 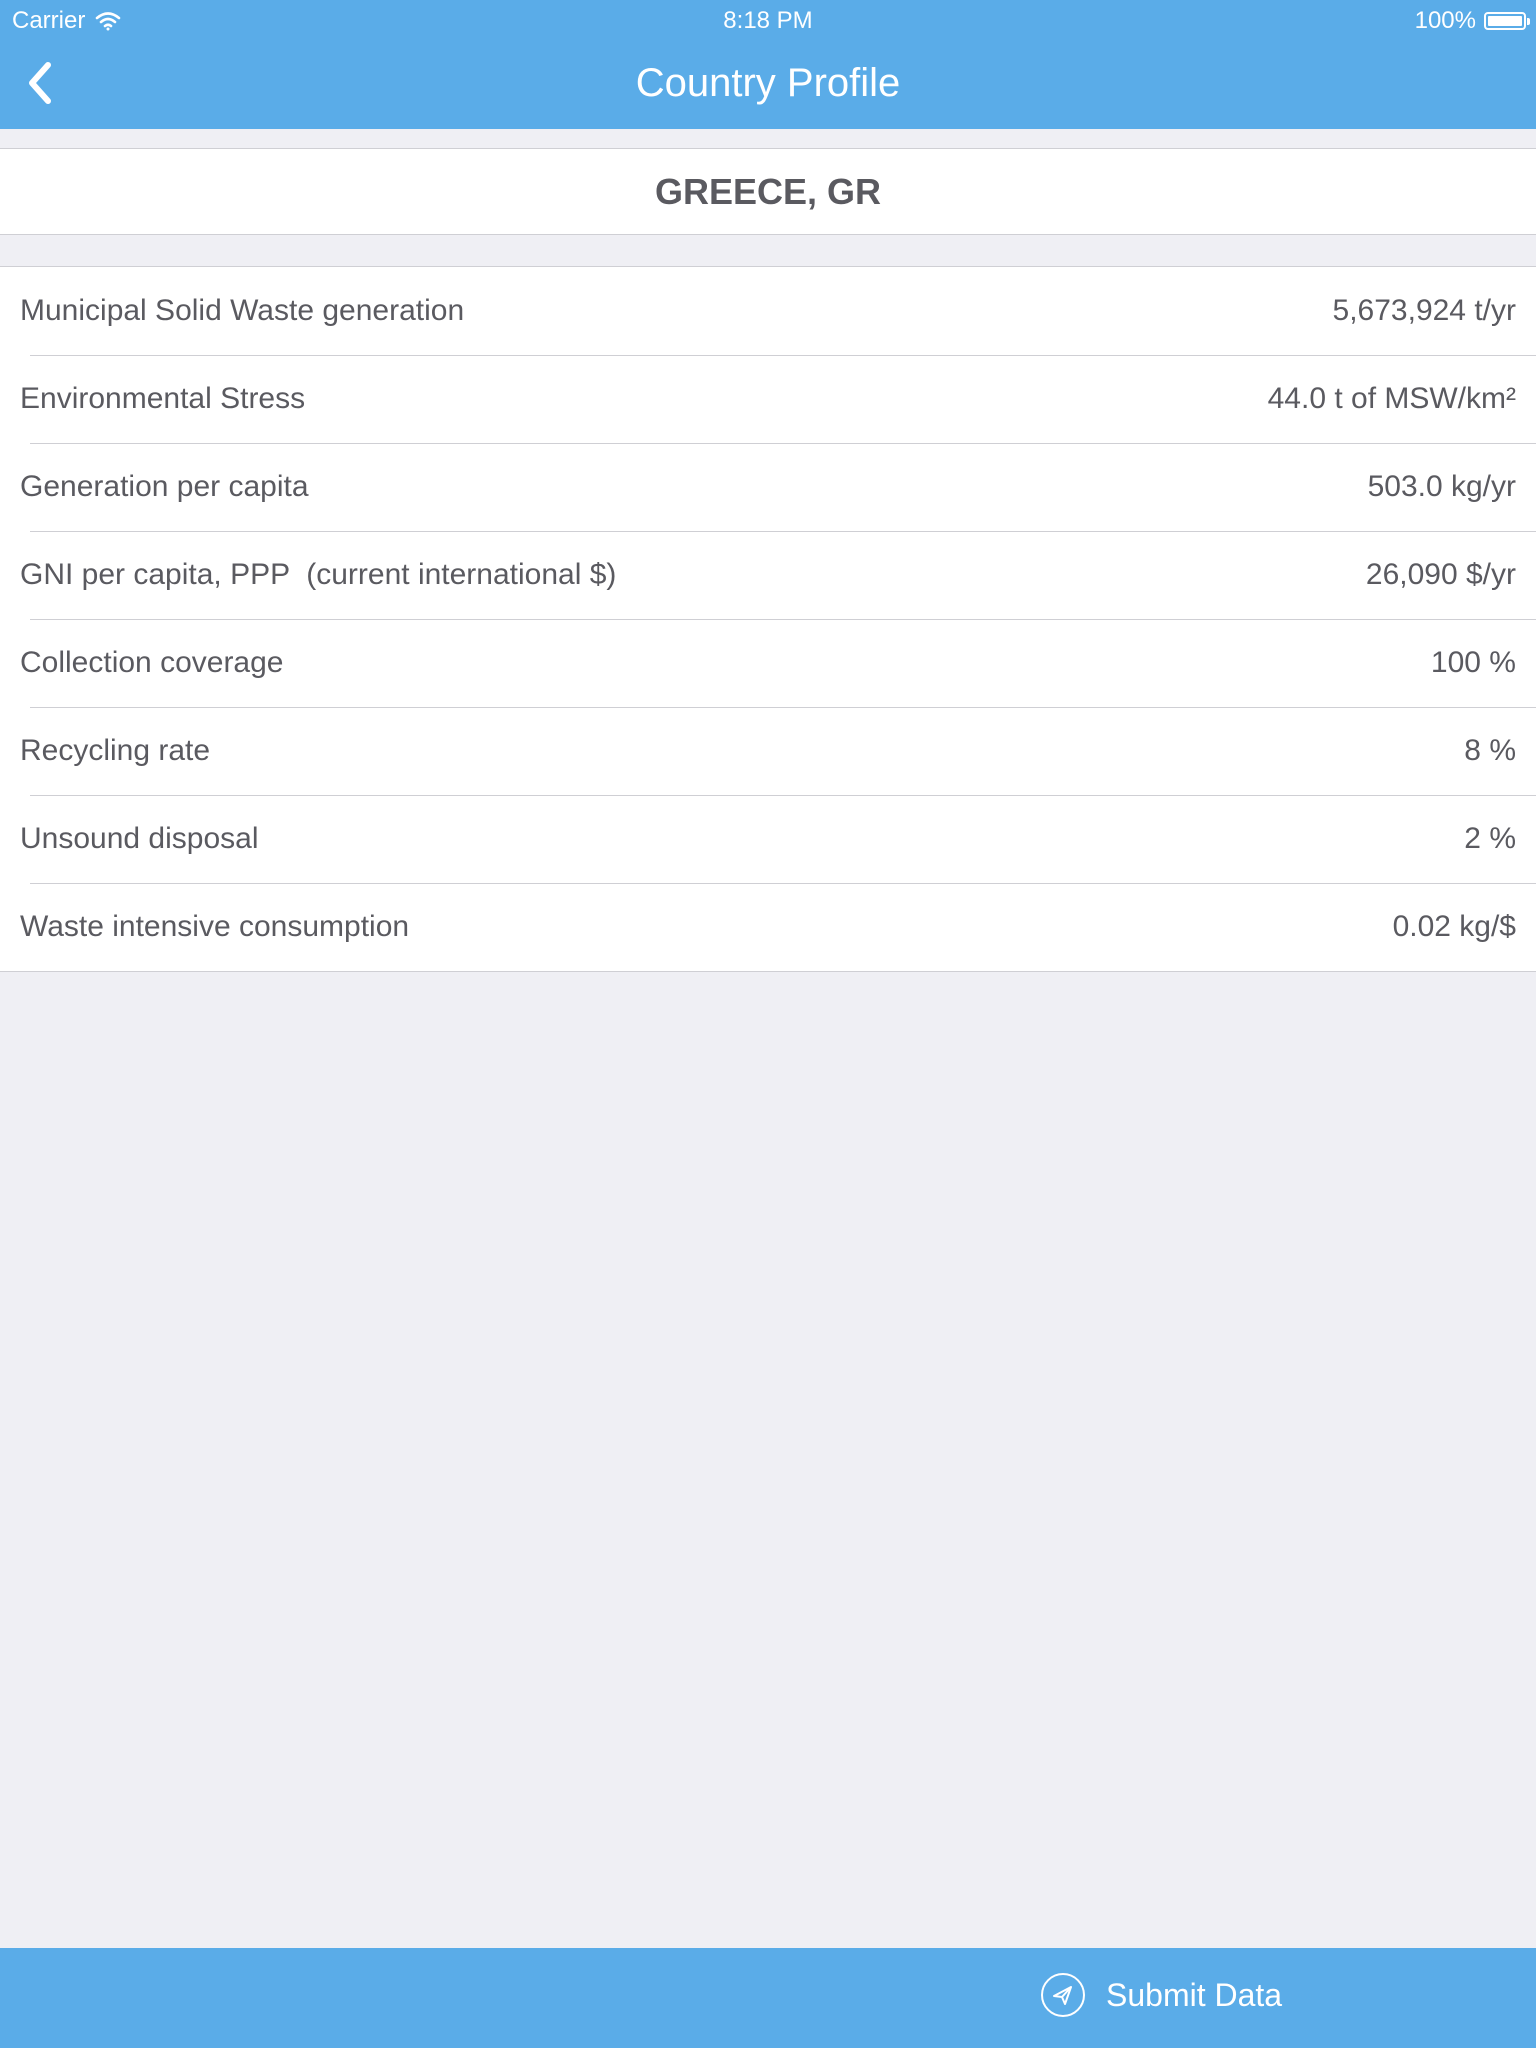 What do you see at coordinates (152, 662) in the screenshot?
I see `row-label: Collection coverage` at bounding box center [152, 662].